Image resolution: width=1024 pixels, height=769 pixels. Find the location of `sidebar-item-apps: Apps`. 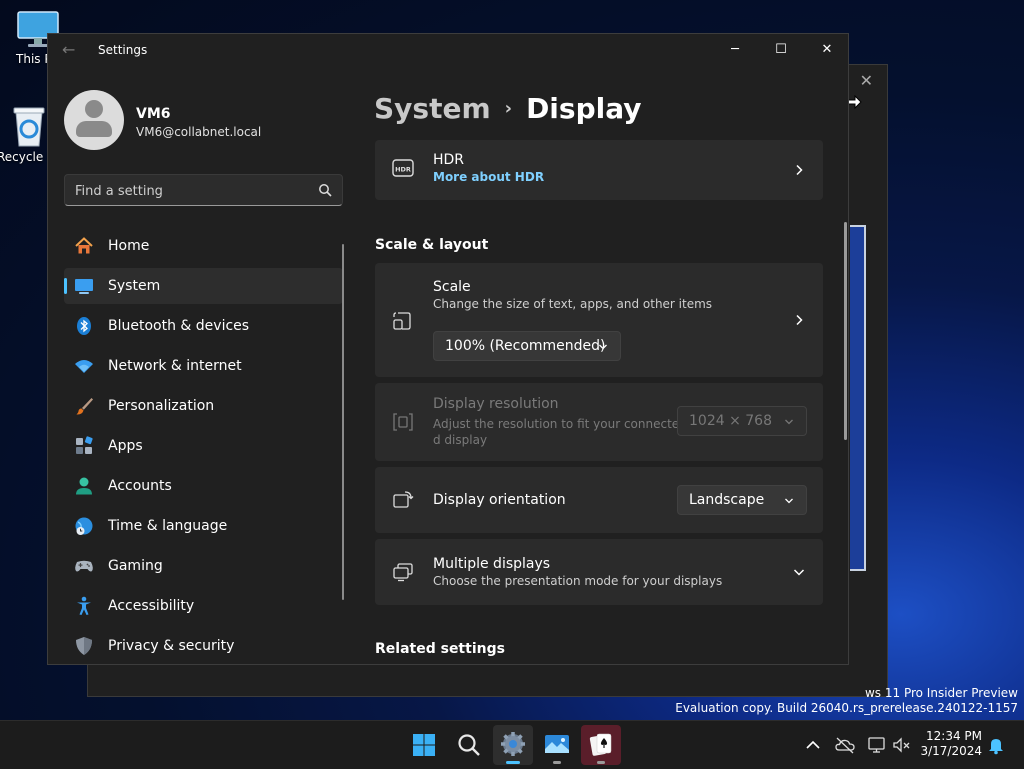

sidebar-item-apps: Apps is located at coordinates (203, 446).